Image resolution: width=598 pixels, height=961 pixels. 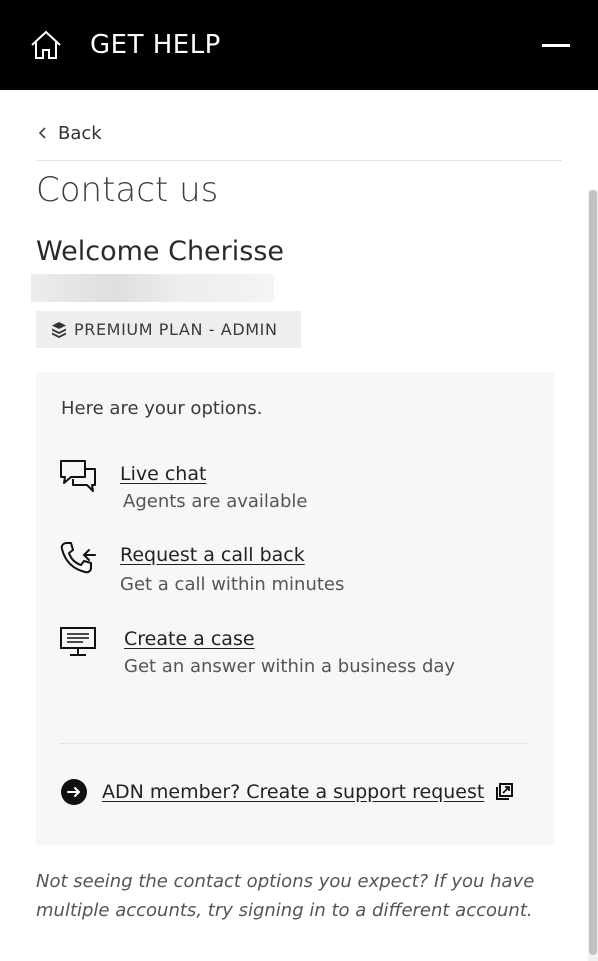 What do you see at coordinates (212, 555) in the screenshot?
I see `request-call-back-link: Request a call back` at bounding box center [212, 555].